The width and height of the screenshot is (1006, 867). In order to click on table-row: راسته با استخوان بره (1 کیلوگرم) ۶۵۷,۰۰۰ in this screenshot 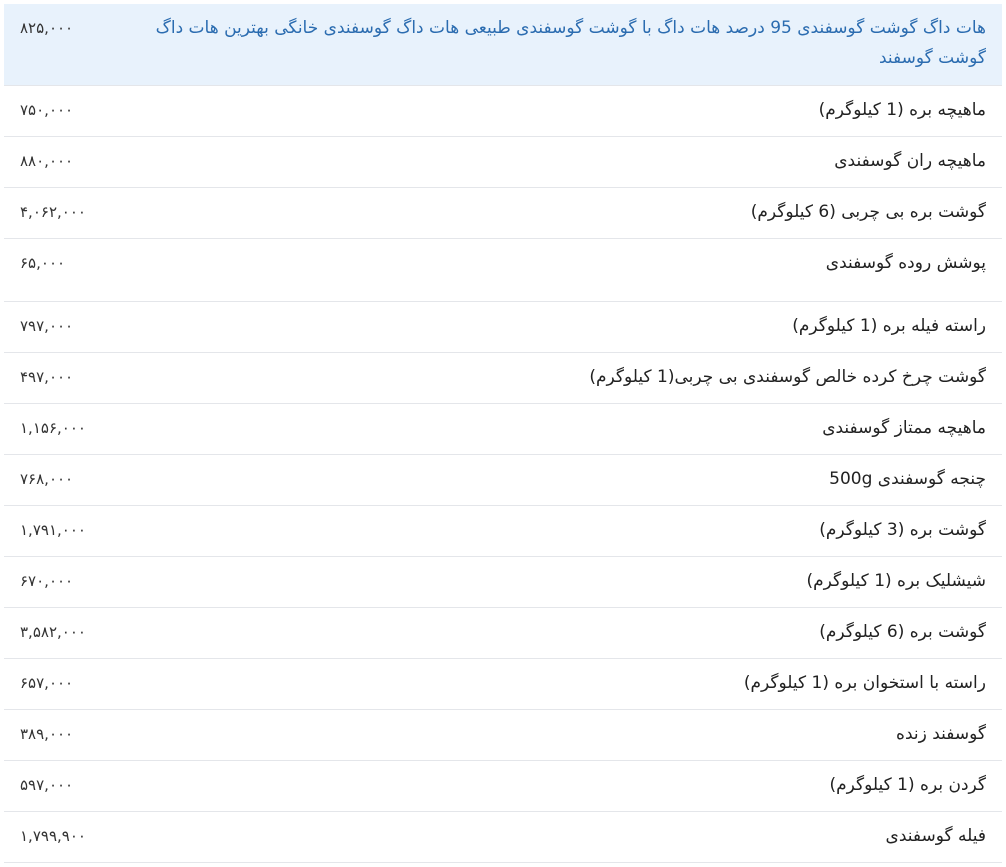, I will do `click(503, 684)`.